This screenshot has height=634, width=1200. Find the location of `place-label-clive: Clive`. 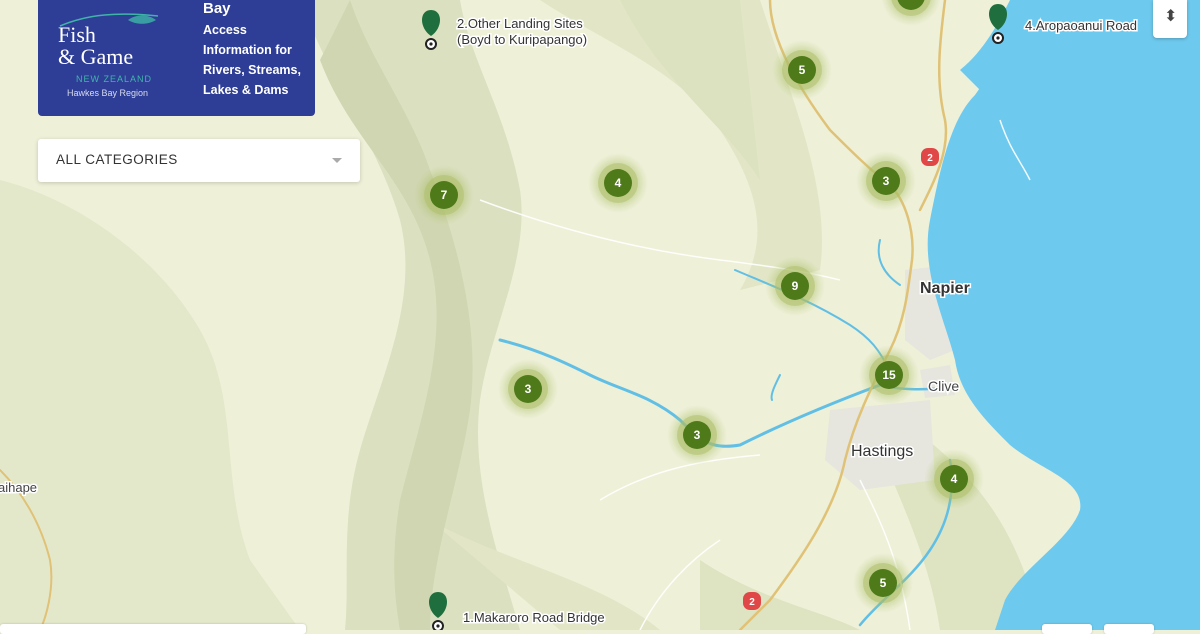

place-label-clive: Clive is located at coordinates (943, 386).